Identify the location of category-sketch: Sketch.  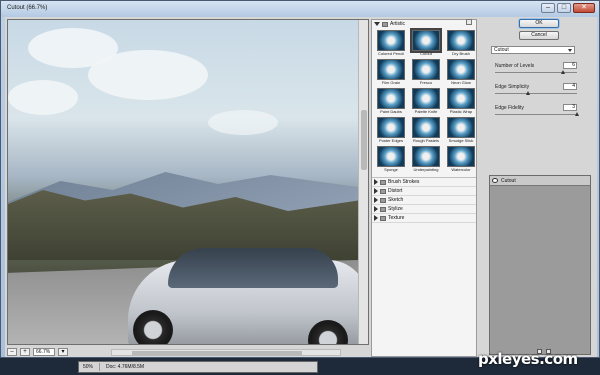
(424, 200).